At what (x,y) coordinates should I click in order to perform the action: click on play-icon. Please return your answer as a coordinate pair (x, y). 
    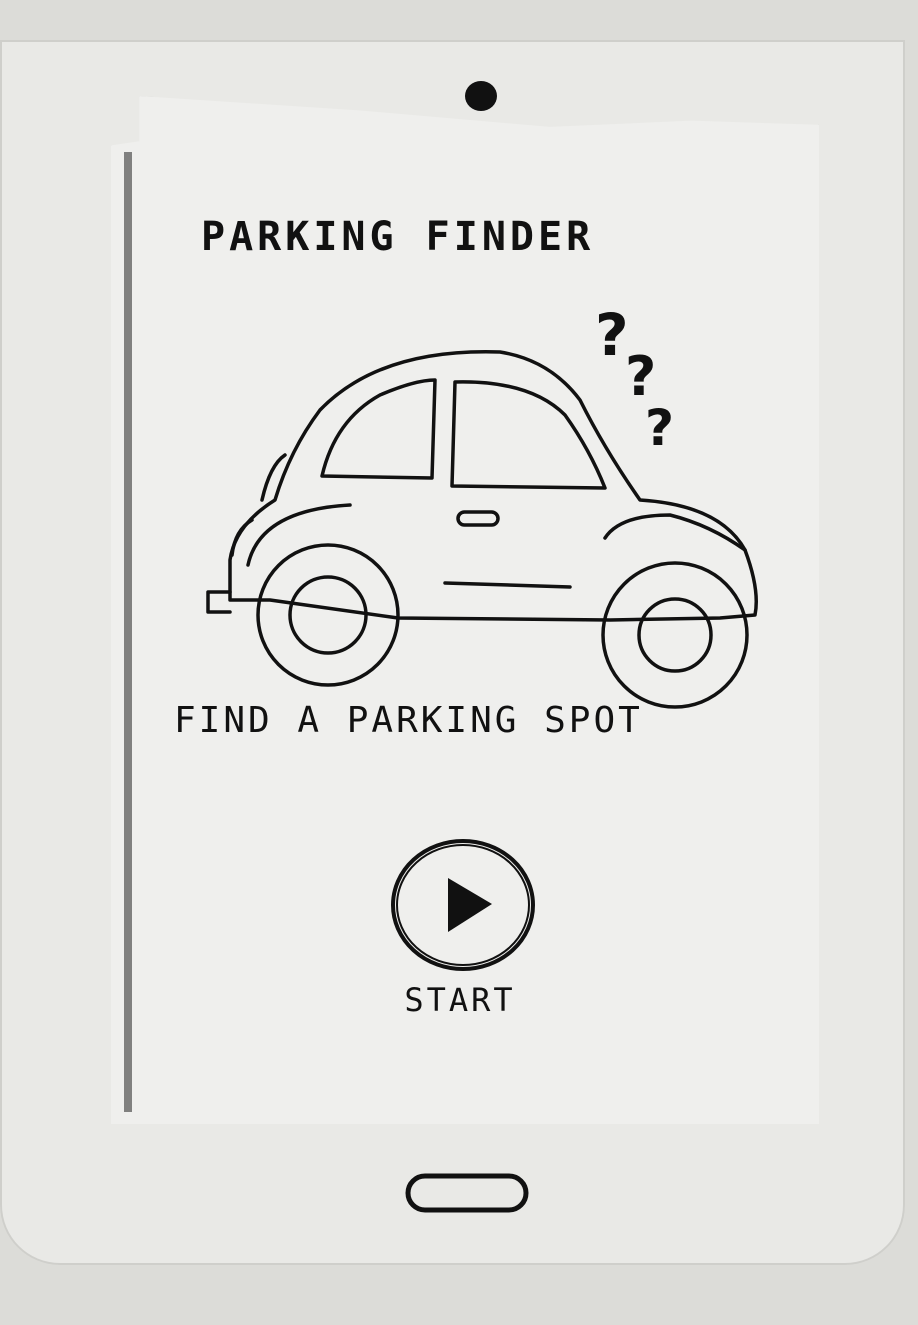
    Looking at the image, I should click on (463, 905).